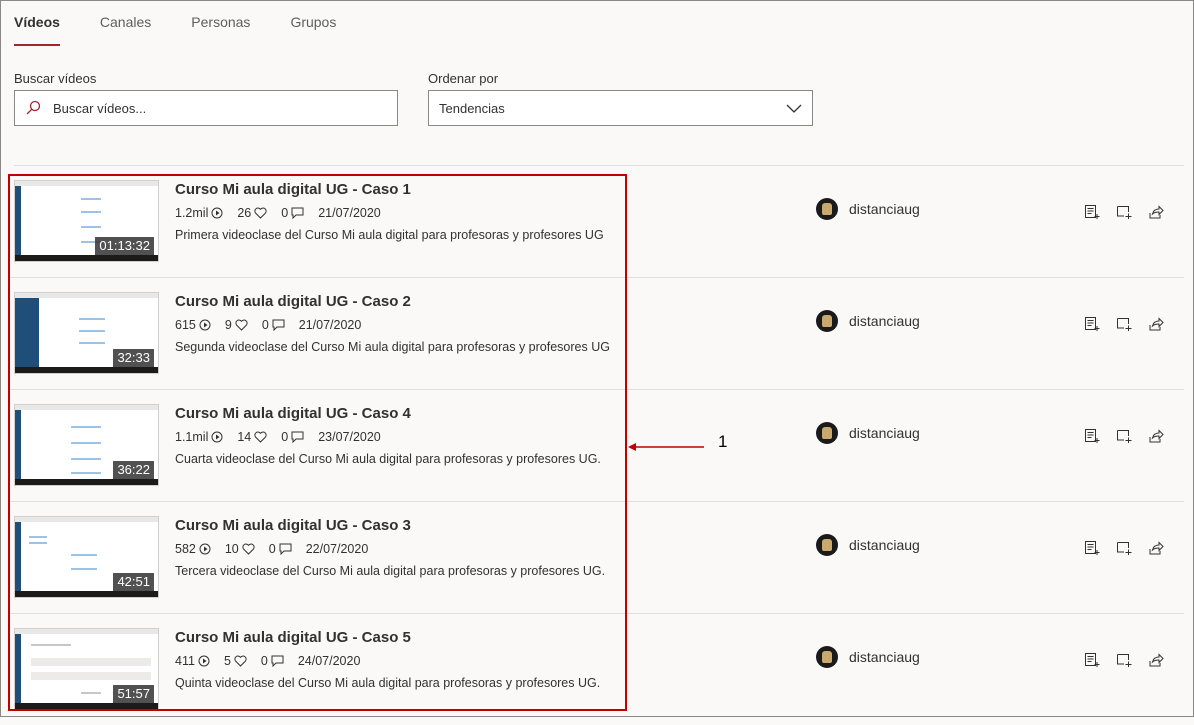  I want to click on video-title: Curso Mi aula digital UG - Caso 3, so click(293, 525).